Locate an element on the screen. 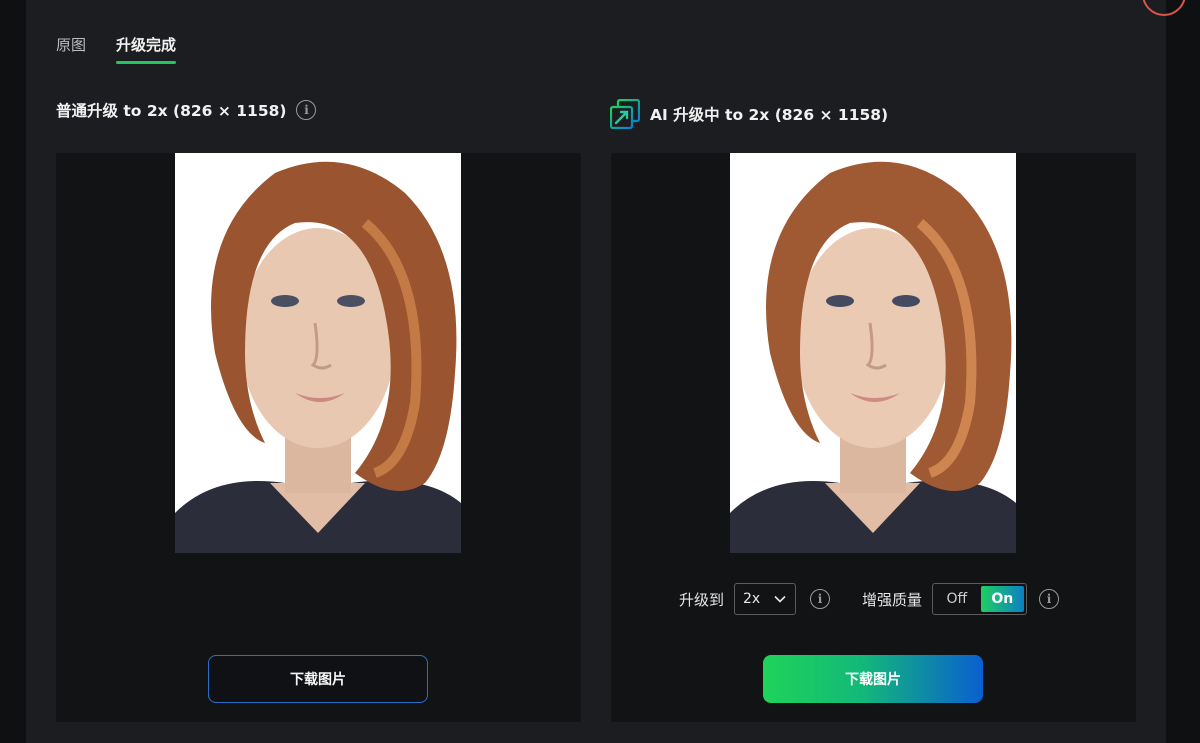  ai-upscale-image is located at coordinates (873, 353).